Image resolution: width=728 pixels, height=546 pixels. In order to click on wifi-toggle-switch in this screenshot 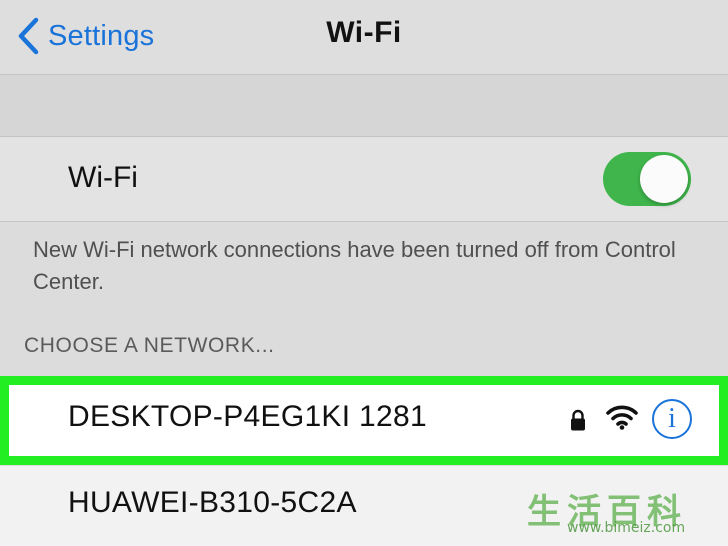, I will do `click(647, 179)`.